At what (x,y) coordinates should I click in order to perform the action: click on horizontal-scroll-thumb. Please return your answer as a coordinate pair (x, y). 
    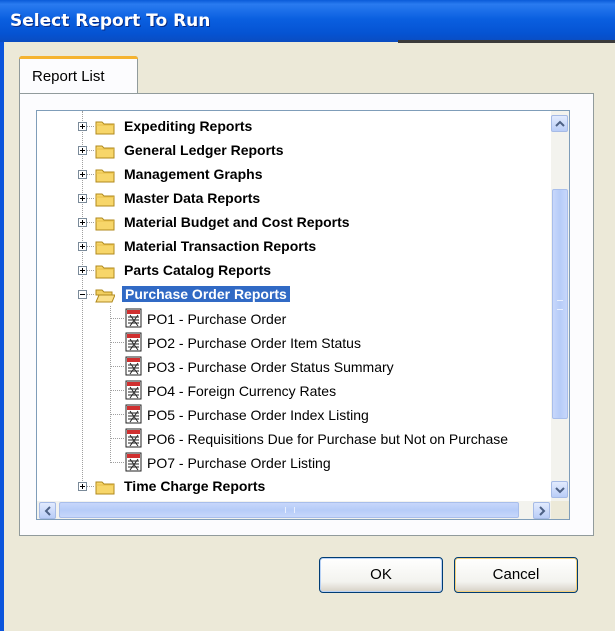
    Looking at the image, I should click on (289, 510).